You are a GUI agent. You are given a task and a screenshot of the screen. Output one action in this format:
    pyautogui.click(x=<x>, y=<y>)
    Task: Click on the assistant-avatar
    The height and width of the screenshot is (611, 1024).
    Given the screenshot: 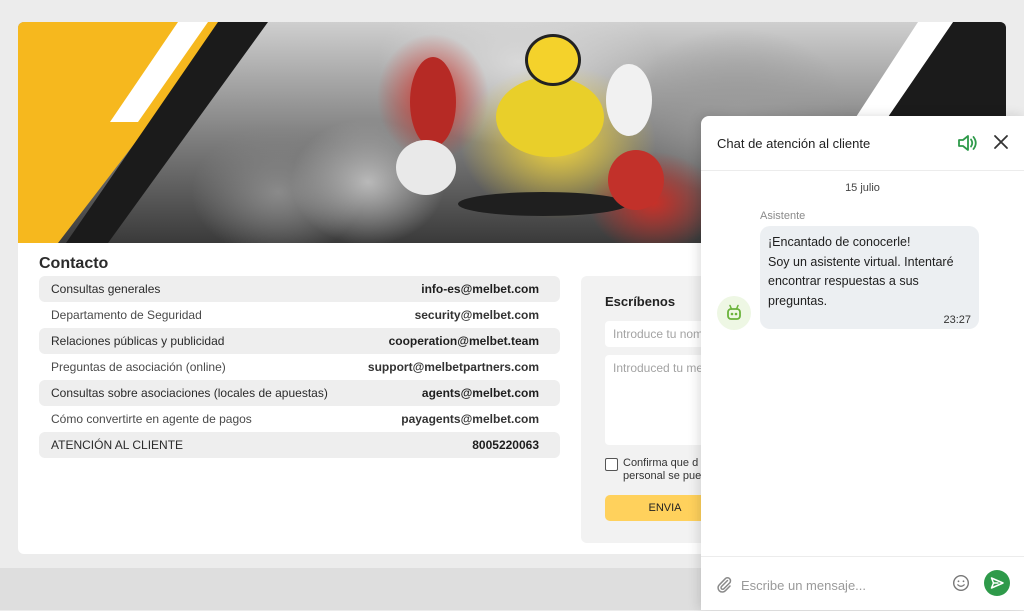 What is the action you would take?
    pyautogui.click(x=734, y=313)
    